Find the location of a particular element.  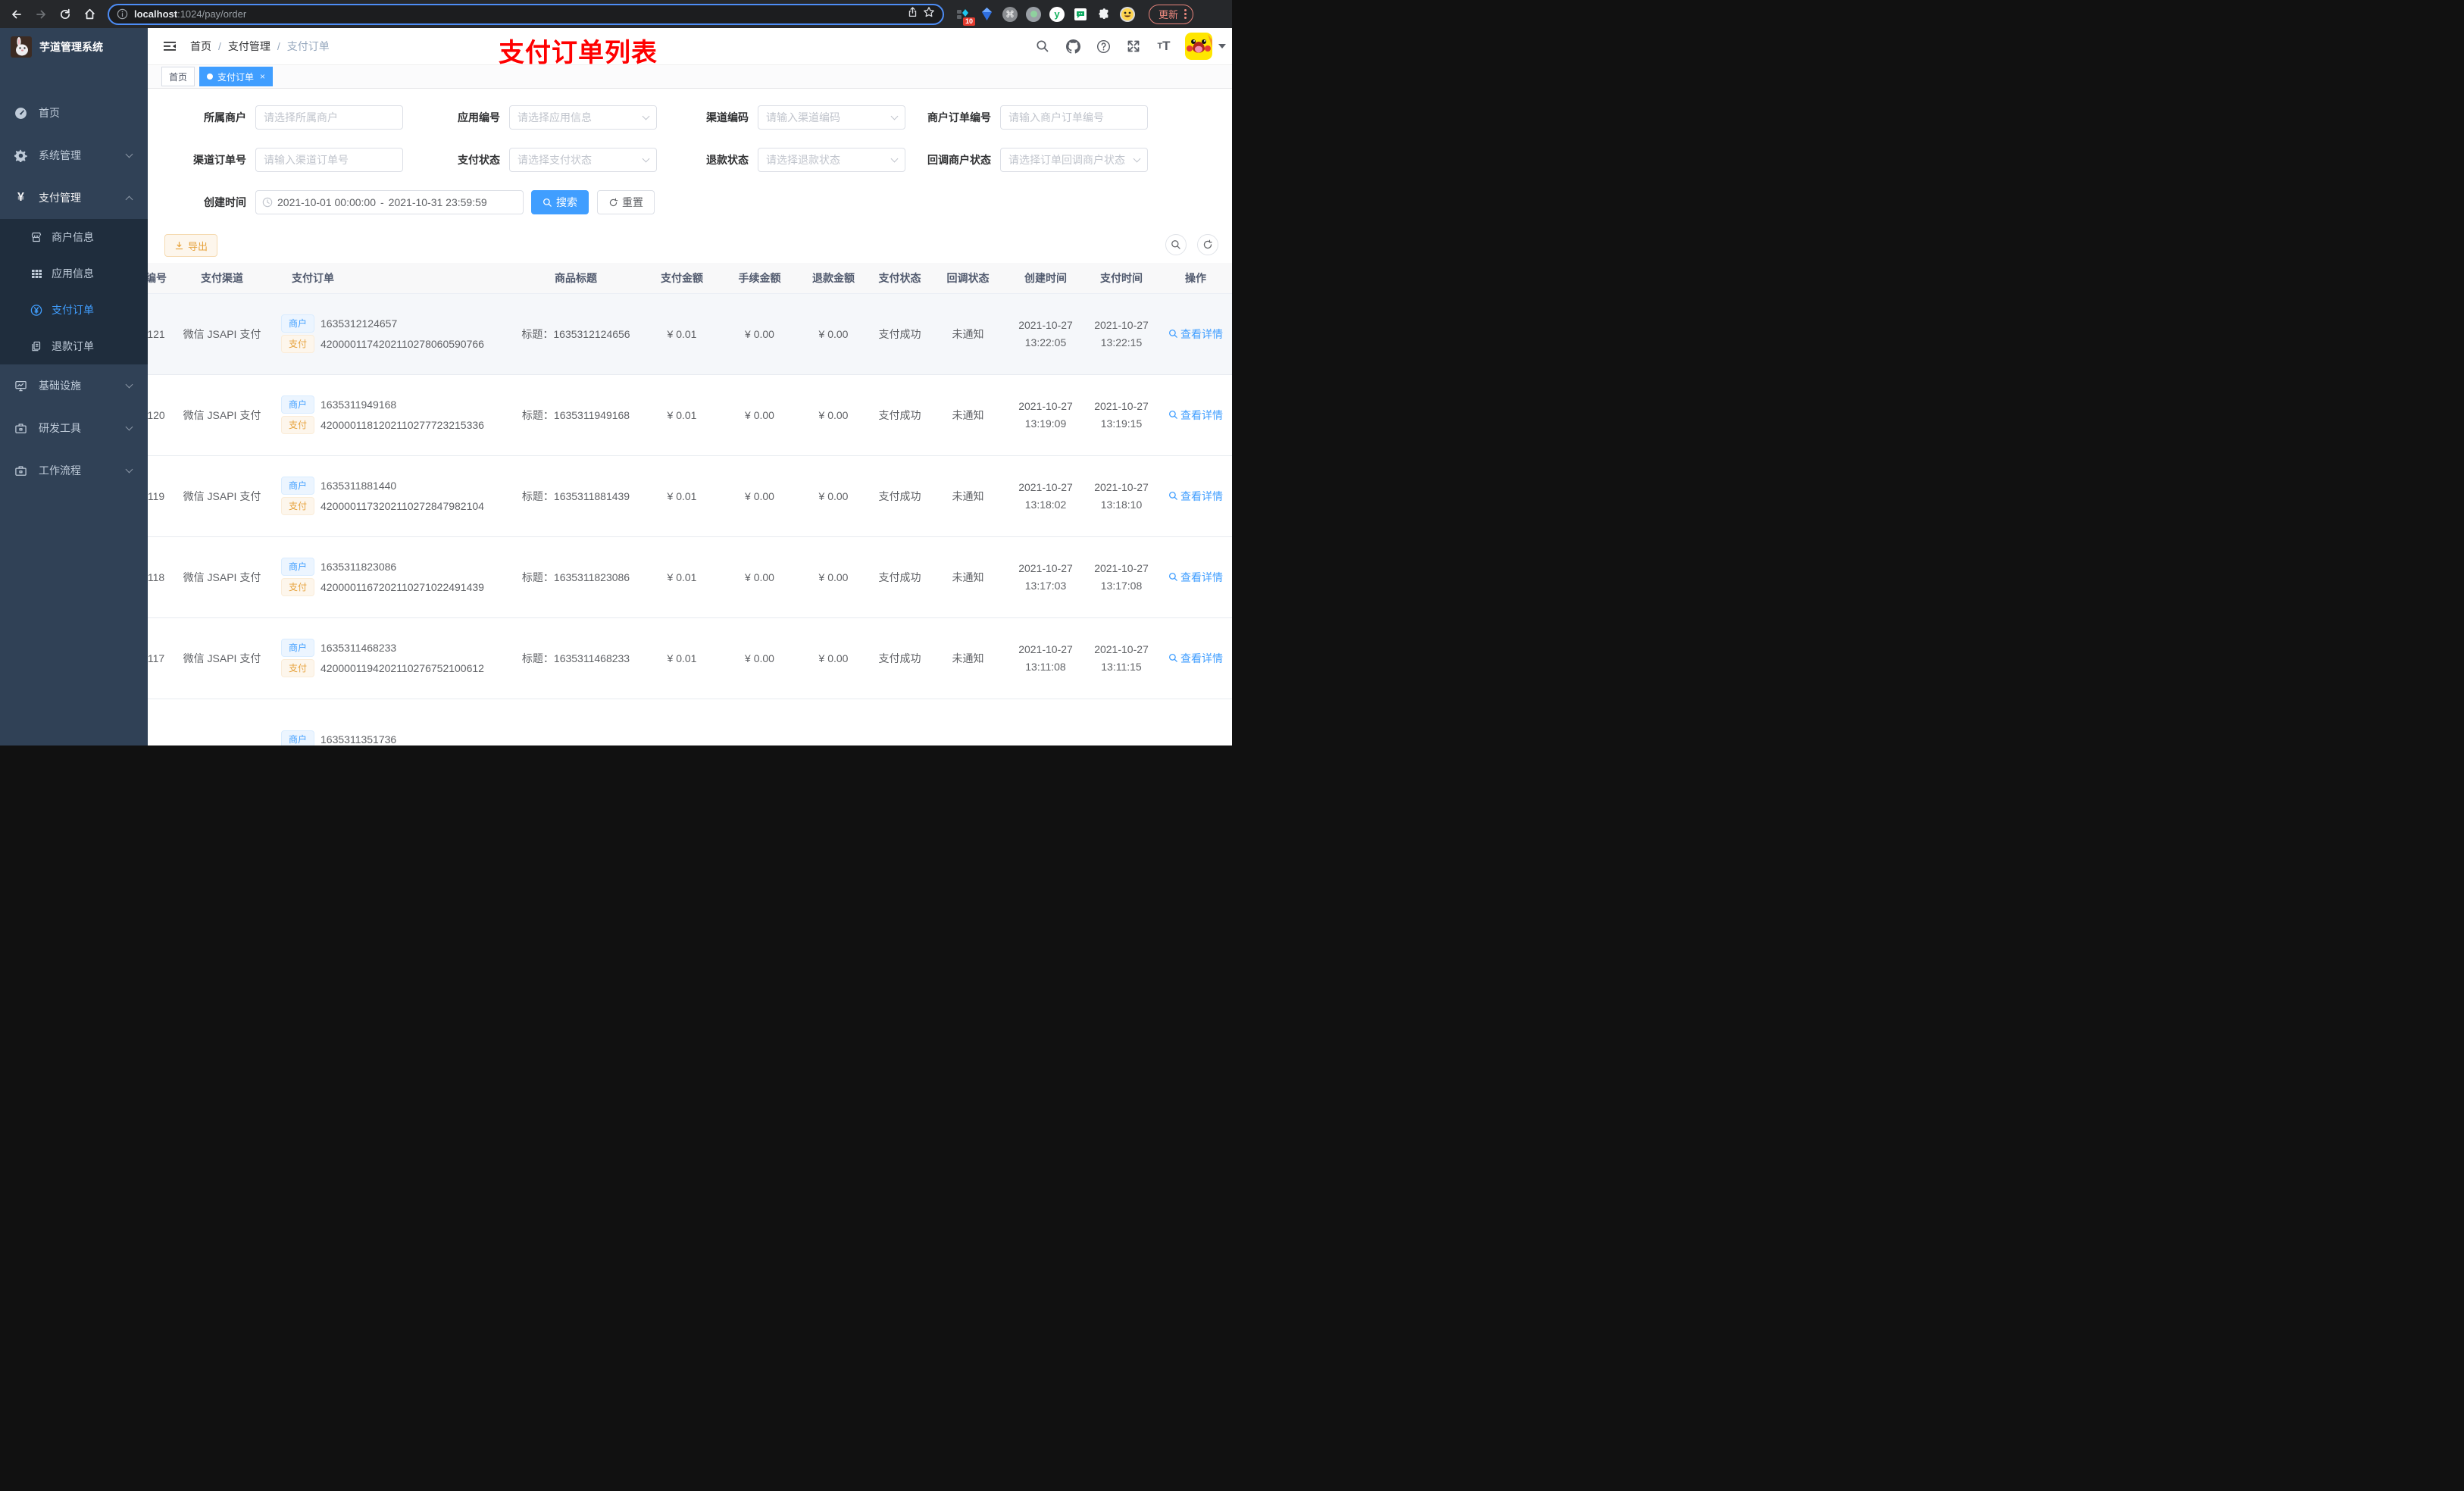

user-menu is located at coordinates (1205, 46).